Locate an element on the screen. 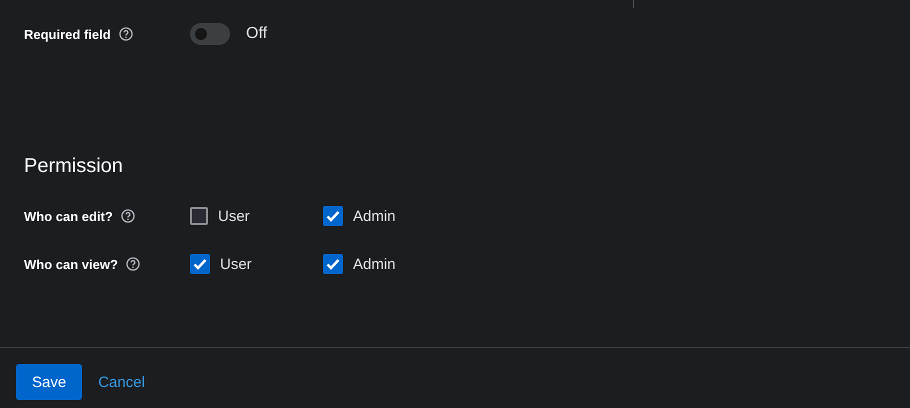 The width and height of the screenshot is (910, 408). section-heading: Permission is located at coordinates (74, 166).